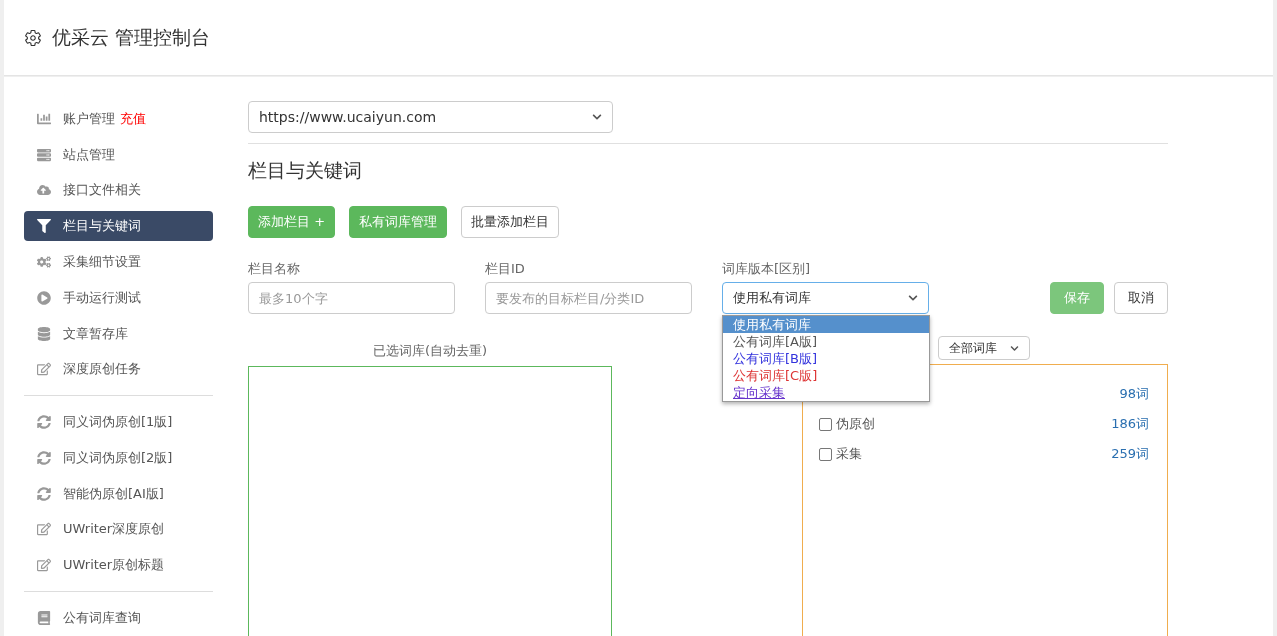 The height and width of the screenshot is (636, 1277). I want to click on field-label: 栏目名称, so click(274, 269).